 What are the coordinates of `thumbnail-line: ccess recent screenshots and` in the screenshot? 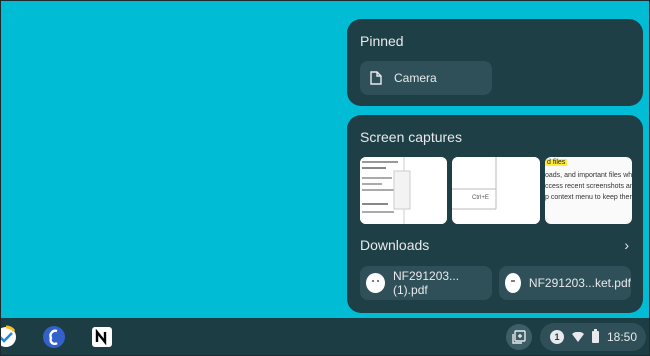 It's located at (588, 186).